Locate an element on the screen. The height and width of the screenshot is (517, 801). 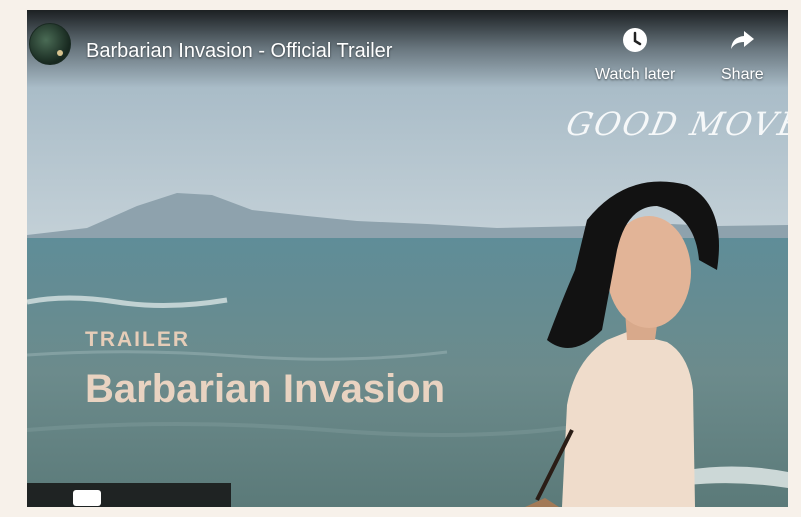
overlay-kicker: TRAILER is located at coordinates (137, 339).